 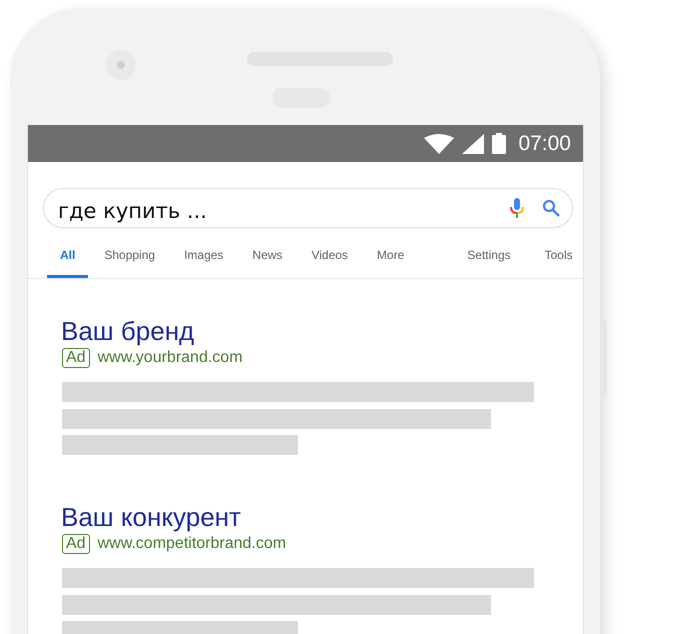 I want to click on signal-icon, so click(x=473, y=144).